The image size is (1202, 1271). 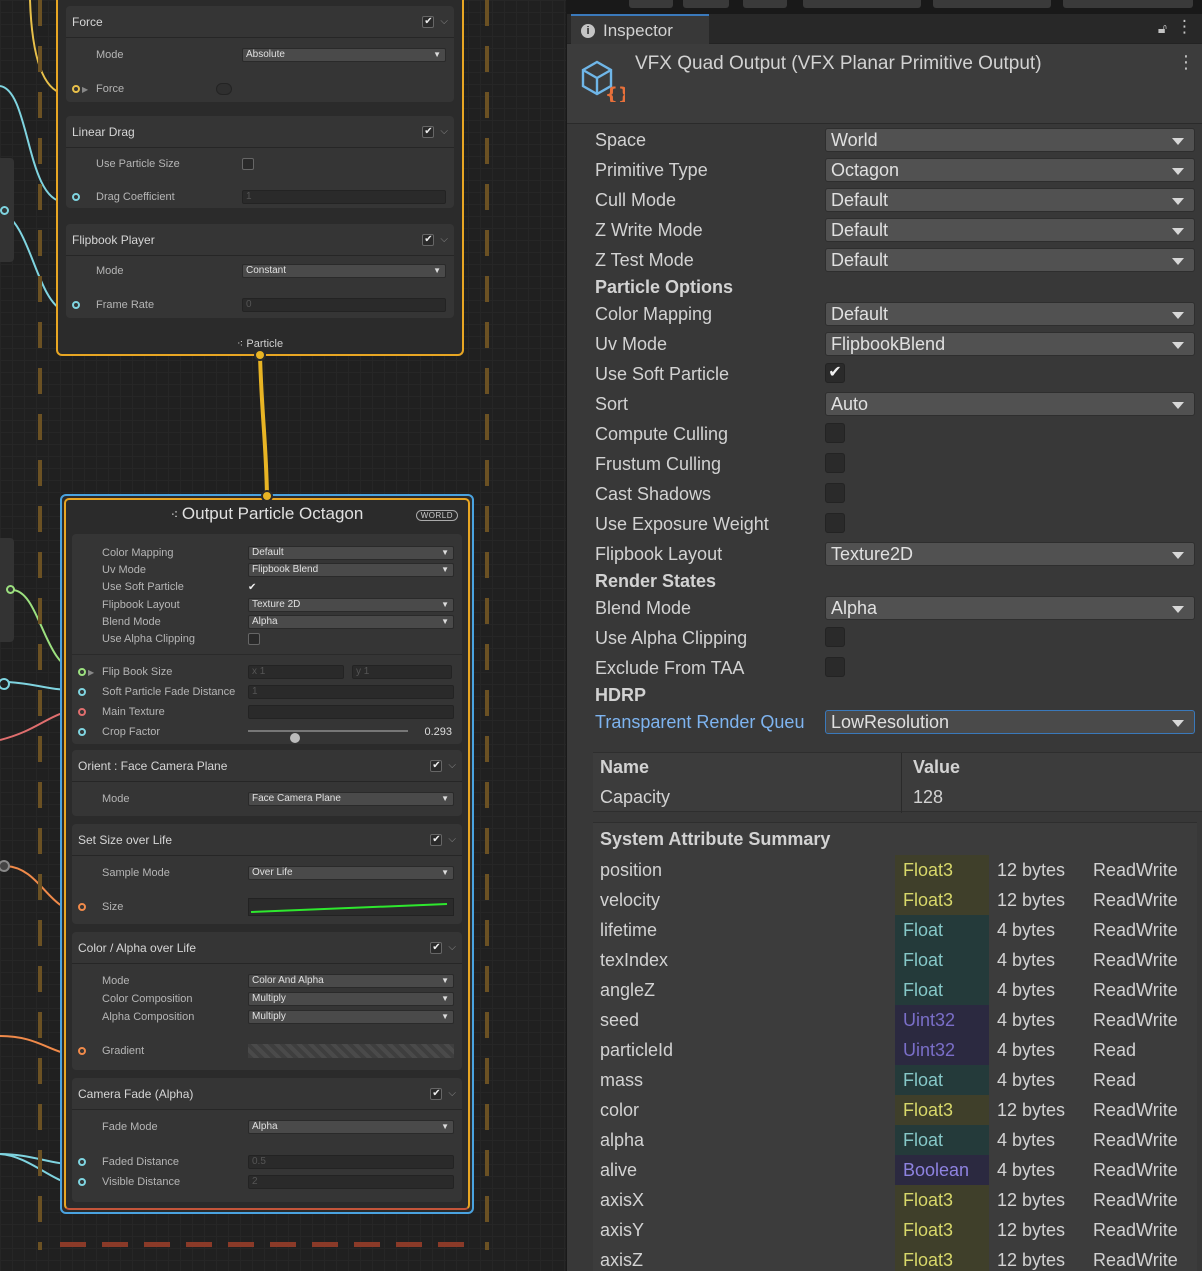 I want to click on main-texture-field, so click(x=351, y=712).